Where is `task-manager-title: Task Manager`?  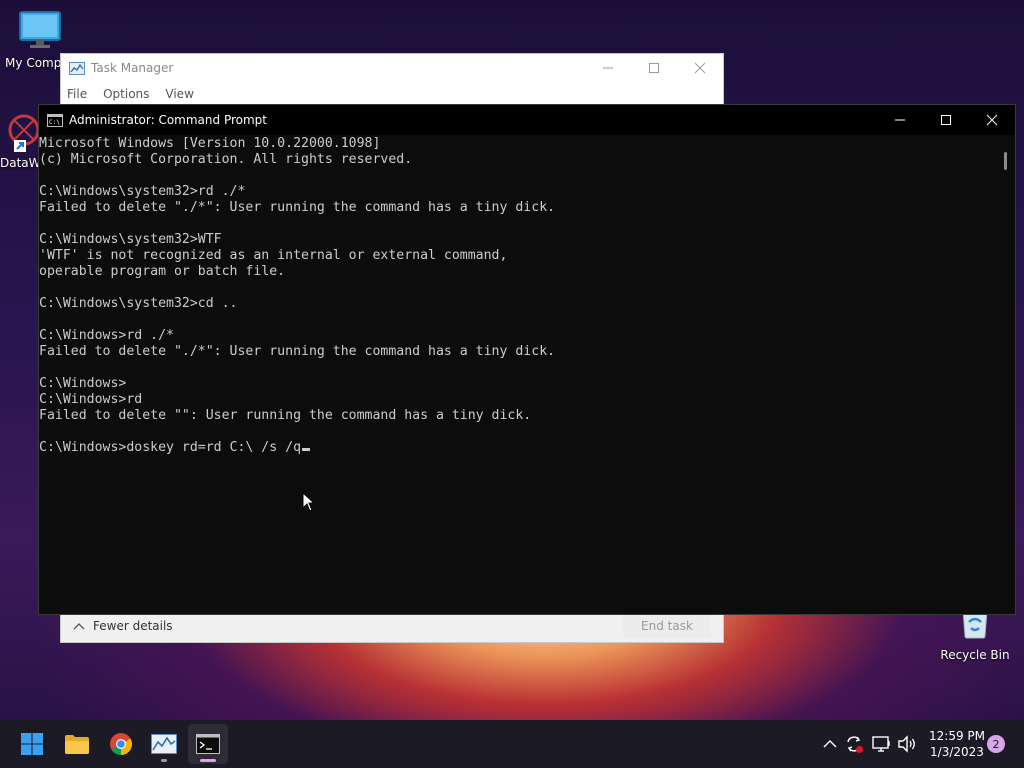
task-manager-title: Task Manager is located at coordinates (132, 68).